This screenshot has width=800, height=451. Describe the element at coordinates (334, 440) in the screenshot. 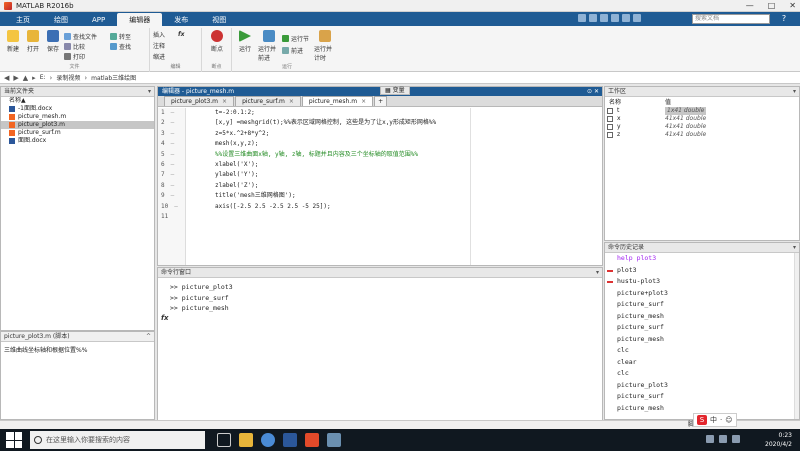

I see `app-icon` at that location.